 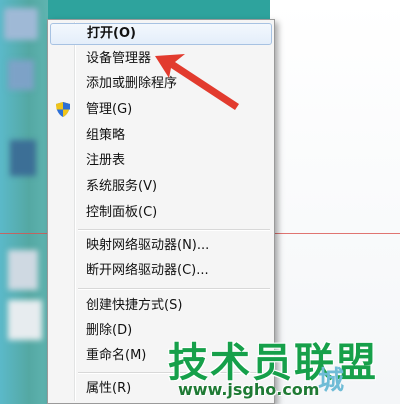 I want to click on menu-item-label: 控制面板(C), so click(x=122, y=212).